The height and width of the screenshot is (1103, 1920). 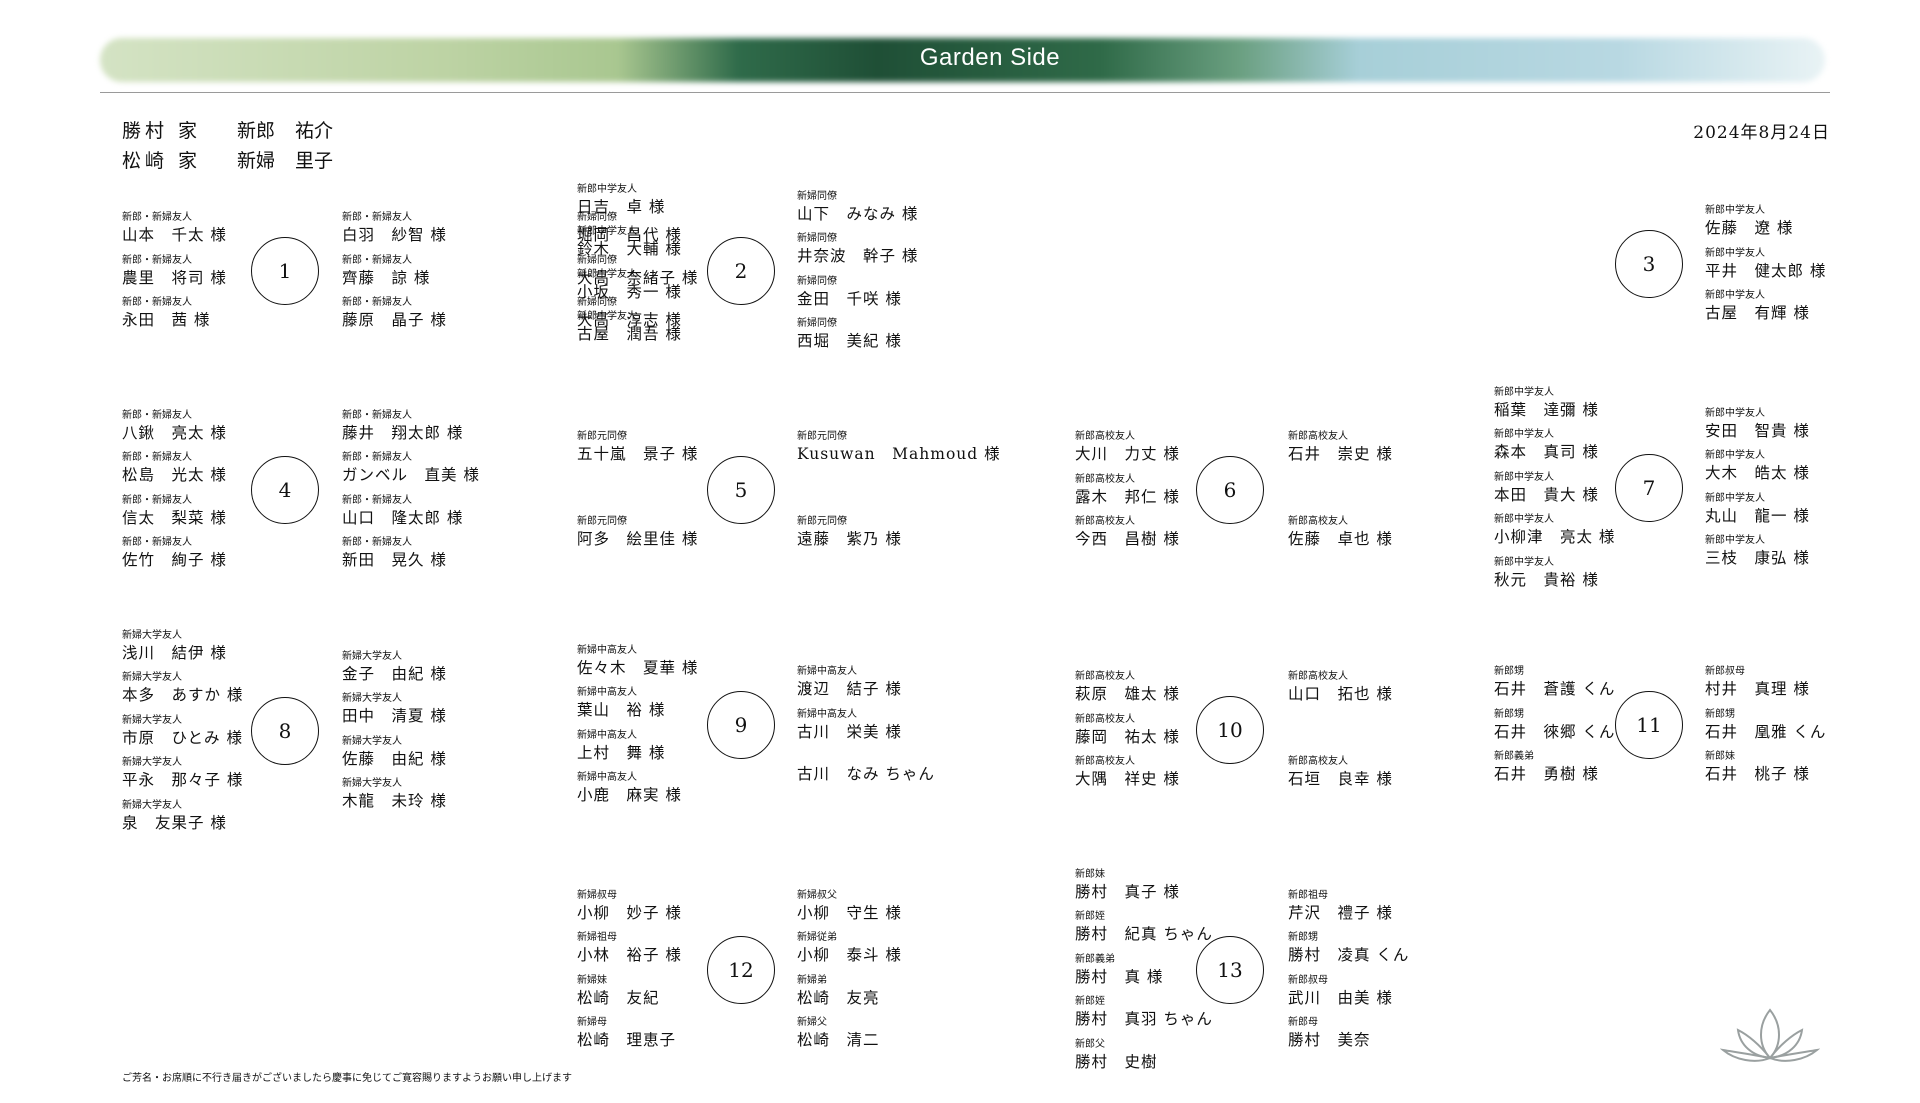 What do you see at coordinates (866, 767) in the screenshot?
I see `guest-entry: 古川 なみ ちゃん` at bounding box center [866, 767].